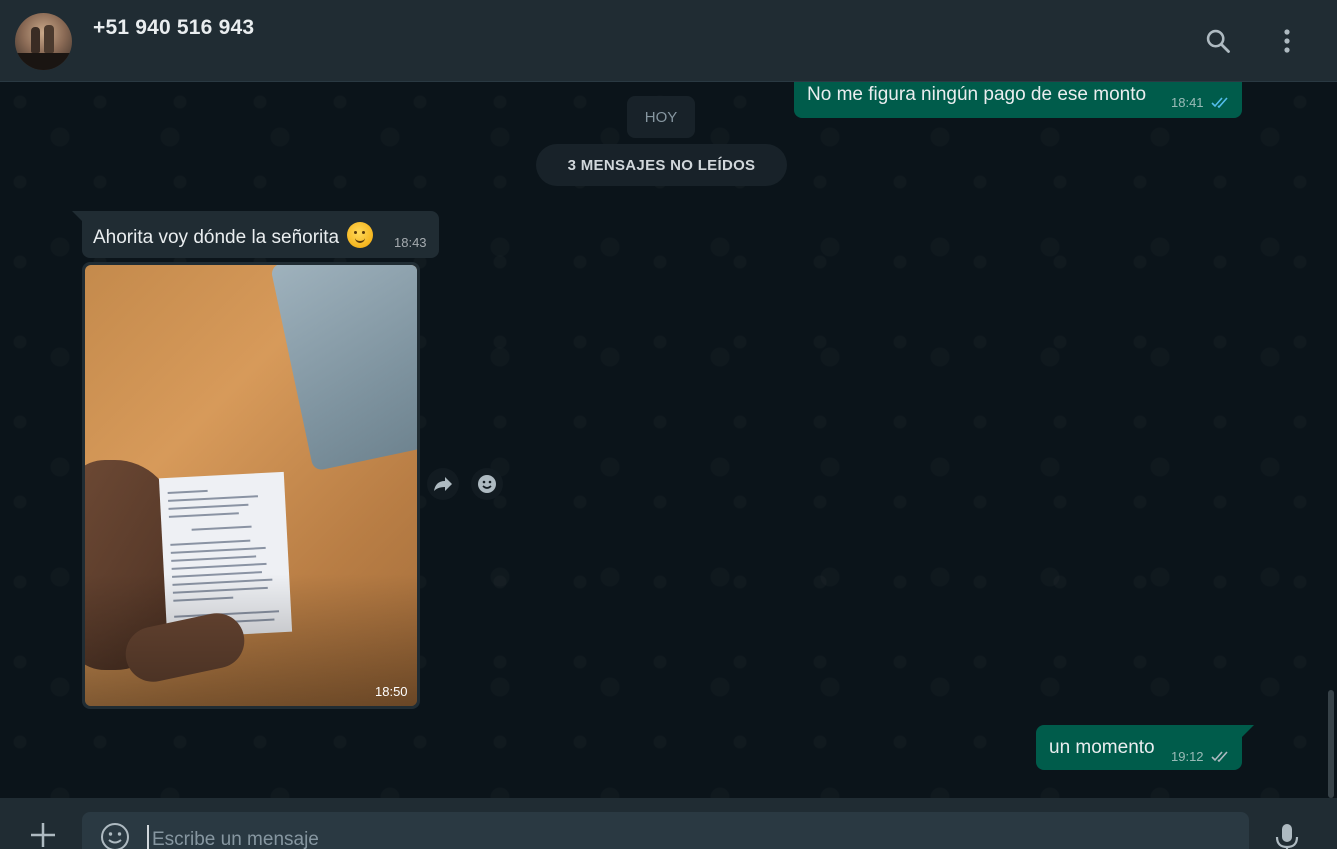 This screenshot has width=1337, height=849. I want to click on kebab-menu-icon, so click(1287, 41).